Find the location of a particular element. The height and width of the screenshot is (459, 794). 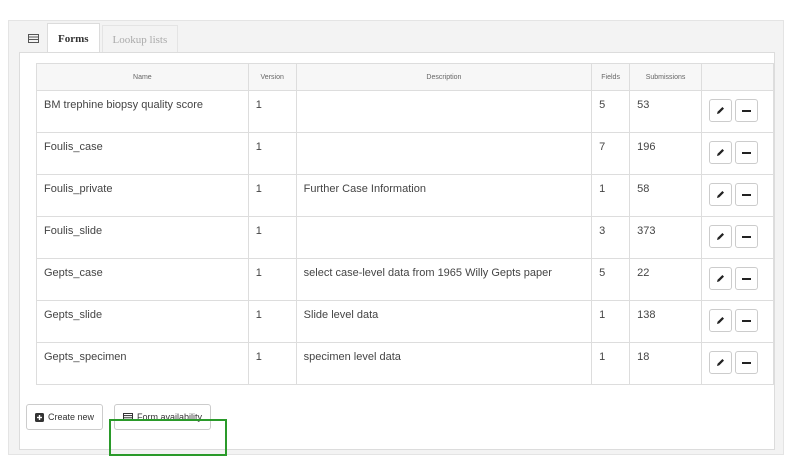

cell-name: Gepts_case is located at coordinates (142, 279).